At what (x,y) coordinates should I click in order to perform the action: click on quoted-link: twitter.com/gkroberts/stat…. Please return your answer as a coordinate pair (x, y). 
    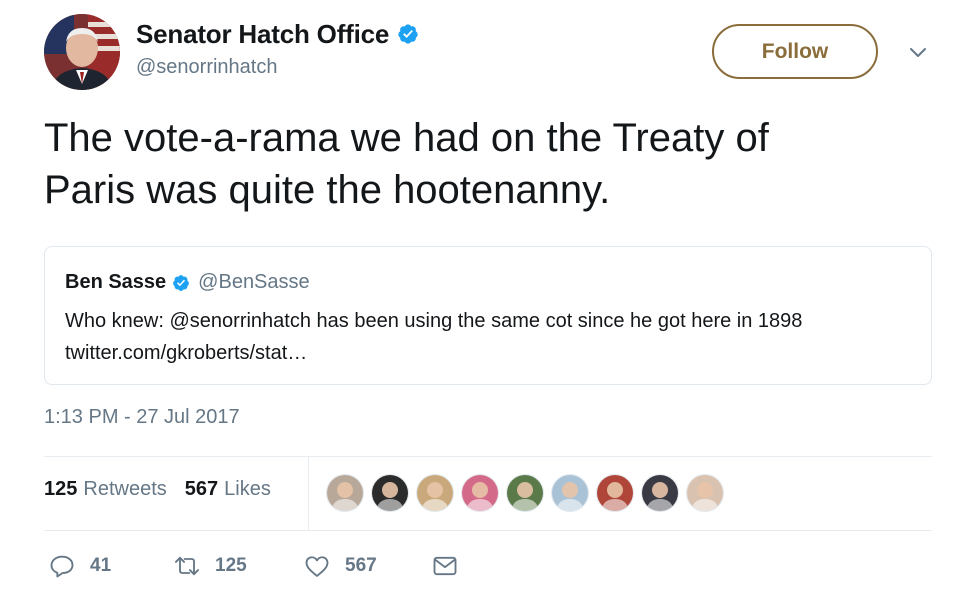
    Looking at the image, I should click on (490, 353).